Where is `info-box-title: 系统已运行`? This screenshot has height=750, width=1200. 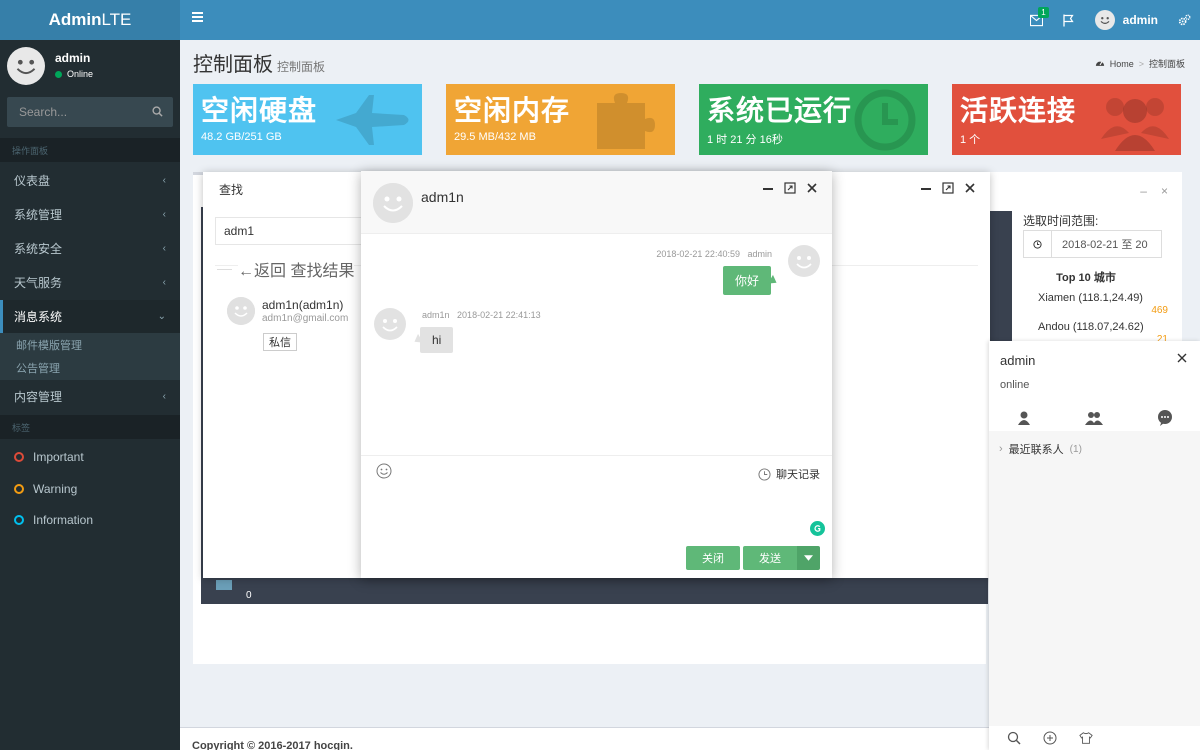 info-box-title: 系统已运行 is located at coordinates (780, 110).